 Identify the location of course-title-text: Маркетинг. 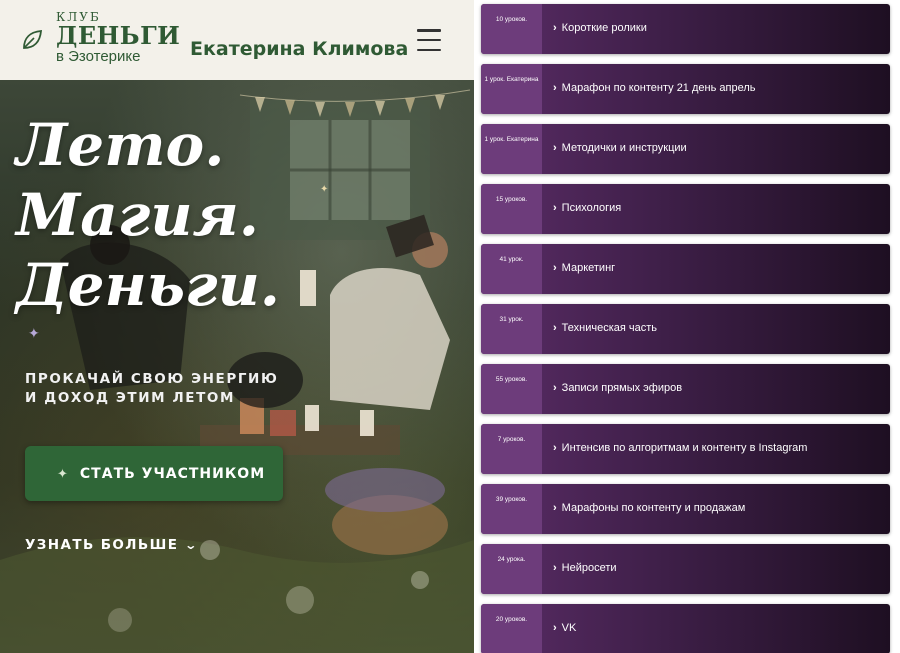
(588, 268).